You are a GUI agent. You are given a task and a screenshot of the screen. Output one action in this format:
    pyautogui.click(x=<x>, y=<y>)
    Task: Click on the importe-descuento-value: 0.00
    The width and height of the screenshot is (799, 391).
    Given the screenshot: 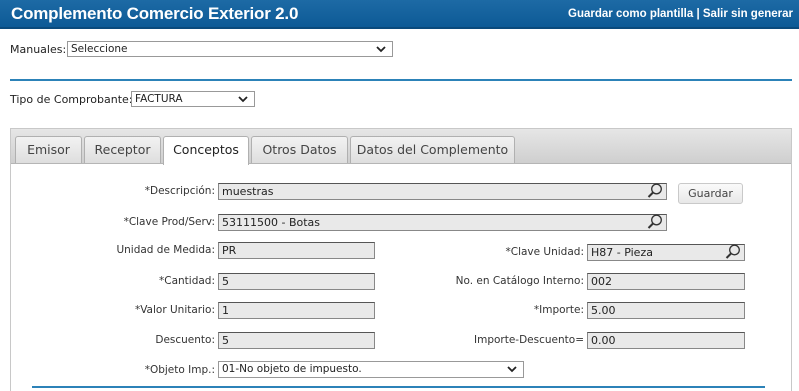 What is the action you would take?
    pyautogui.click(x=603, y=340)
    